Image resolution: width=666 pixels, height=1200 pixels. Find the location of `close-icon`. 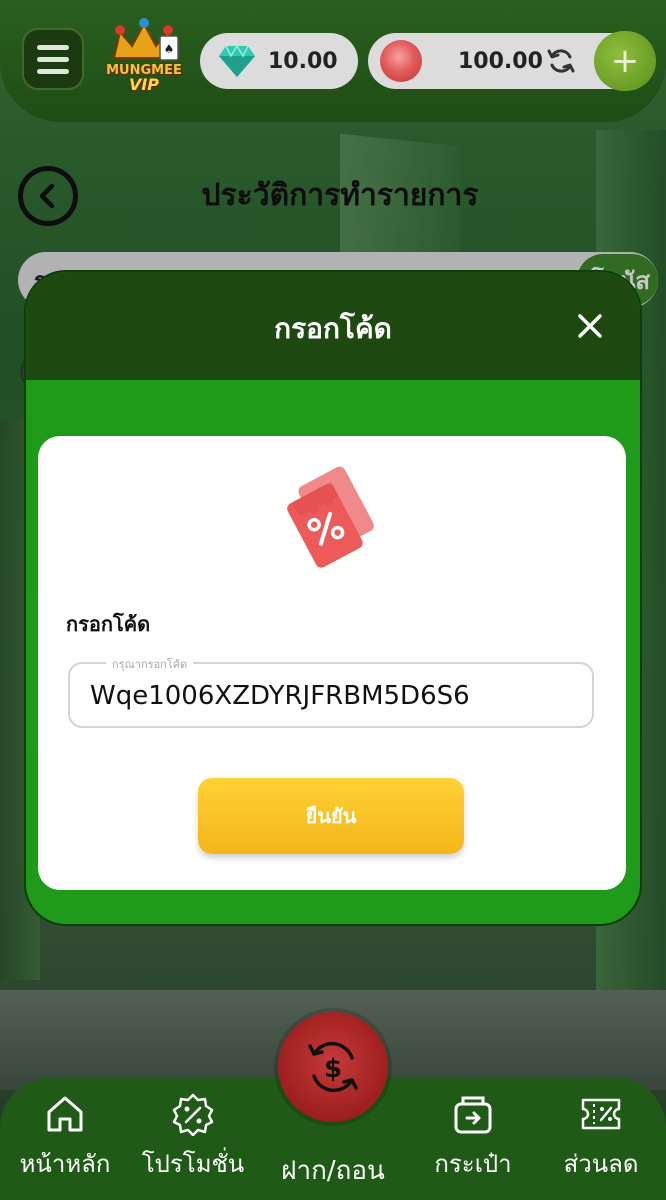

close-icon is located at coordinates (590, 326).